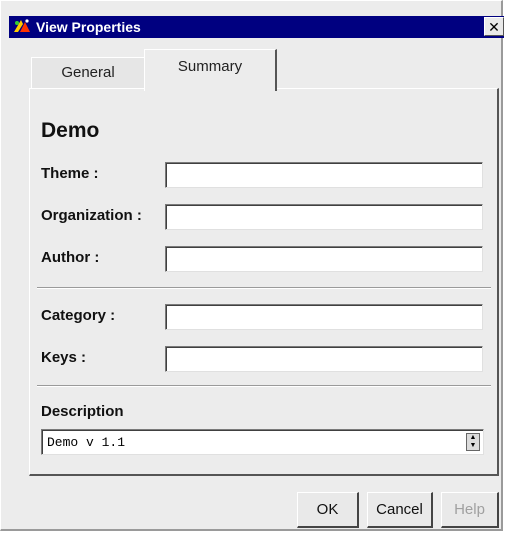 This screenshot has width=509, height=535. Describe the element at coordinates (262, 442) in the screenshot. I see `description-field: Demo v 1.1 ▲ ▼` at that location.